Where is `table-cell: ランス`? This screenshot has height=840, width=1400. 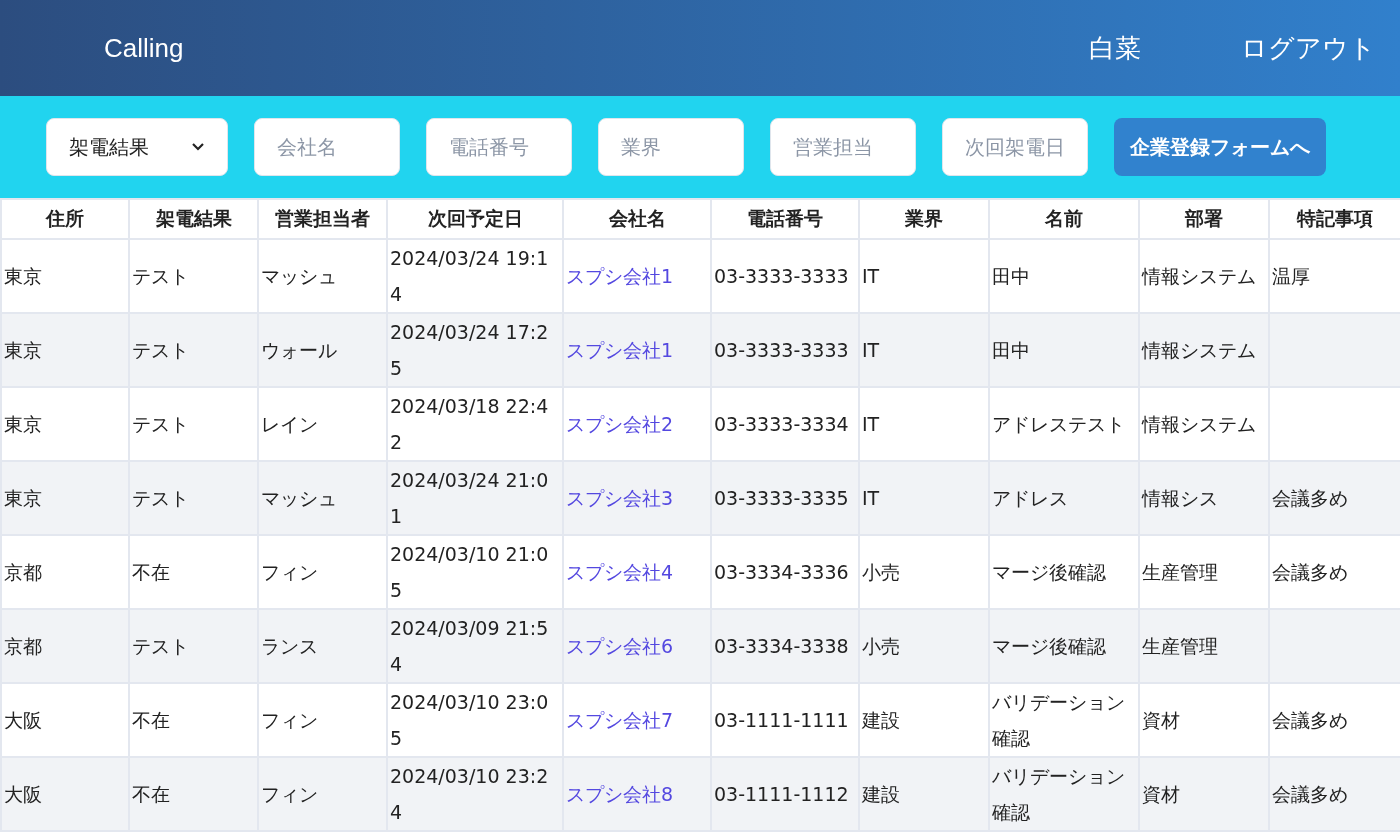
table-cell: ランス is located at coordinates (289, 646).